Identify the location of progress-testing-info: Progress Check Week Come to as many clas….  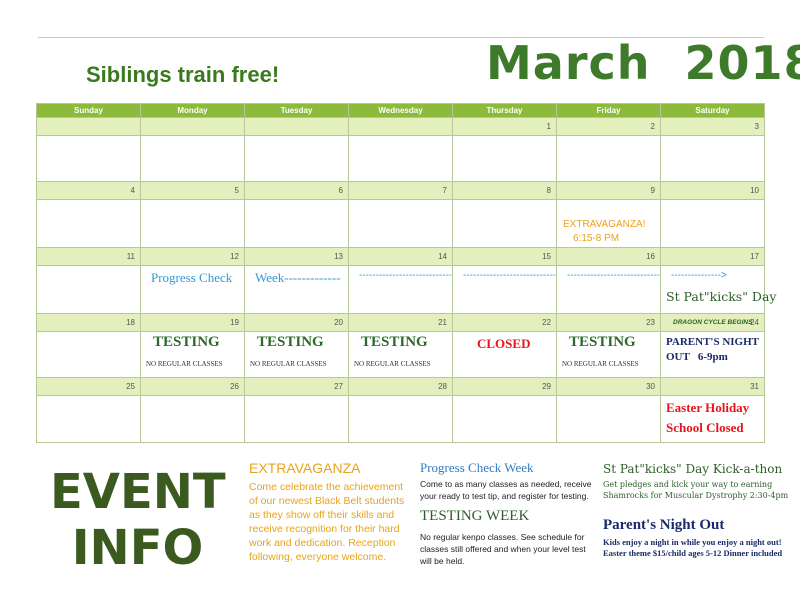
(506, 513).